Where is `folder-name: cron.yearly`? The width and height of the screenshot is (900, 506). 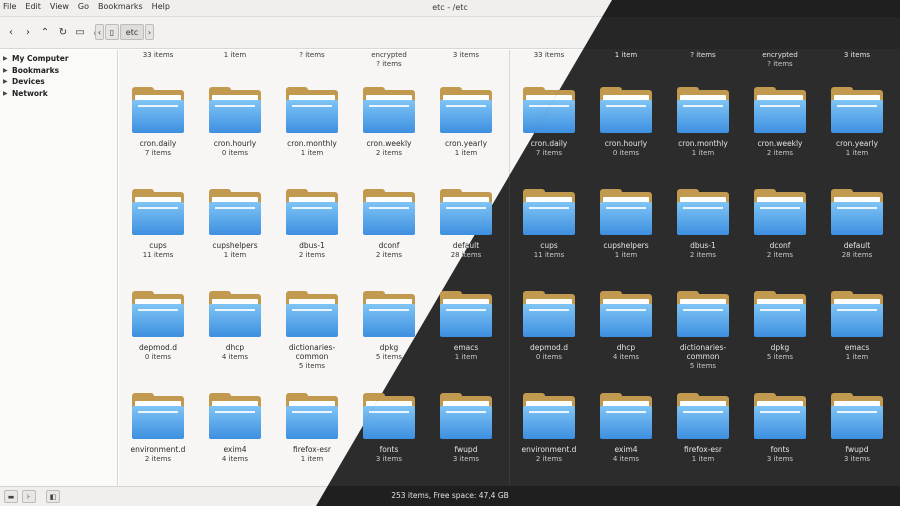
folder-name: cron.yearly is located at coordinates (857, 143).